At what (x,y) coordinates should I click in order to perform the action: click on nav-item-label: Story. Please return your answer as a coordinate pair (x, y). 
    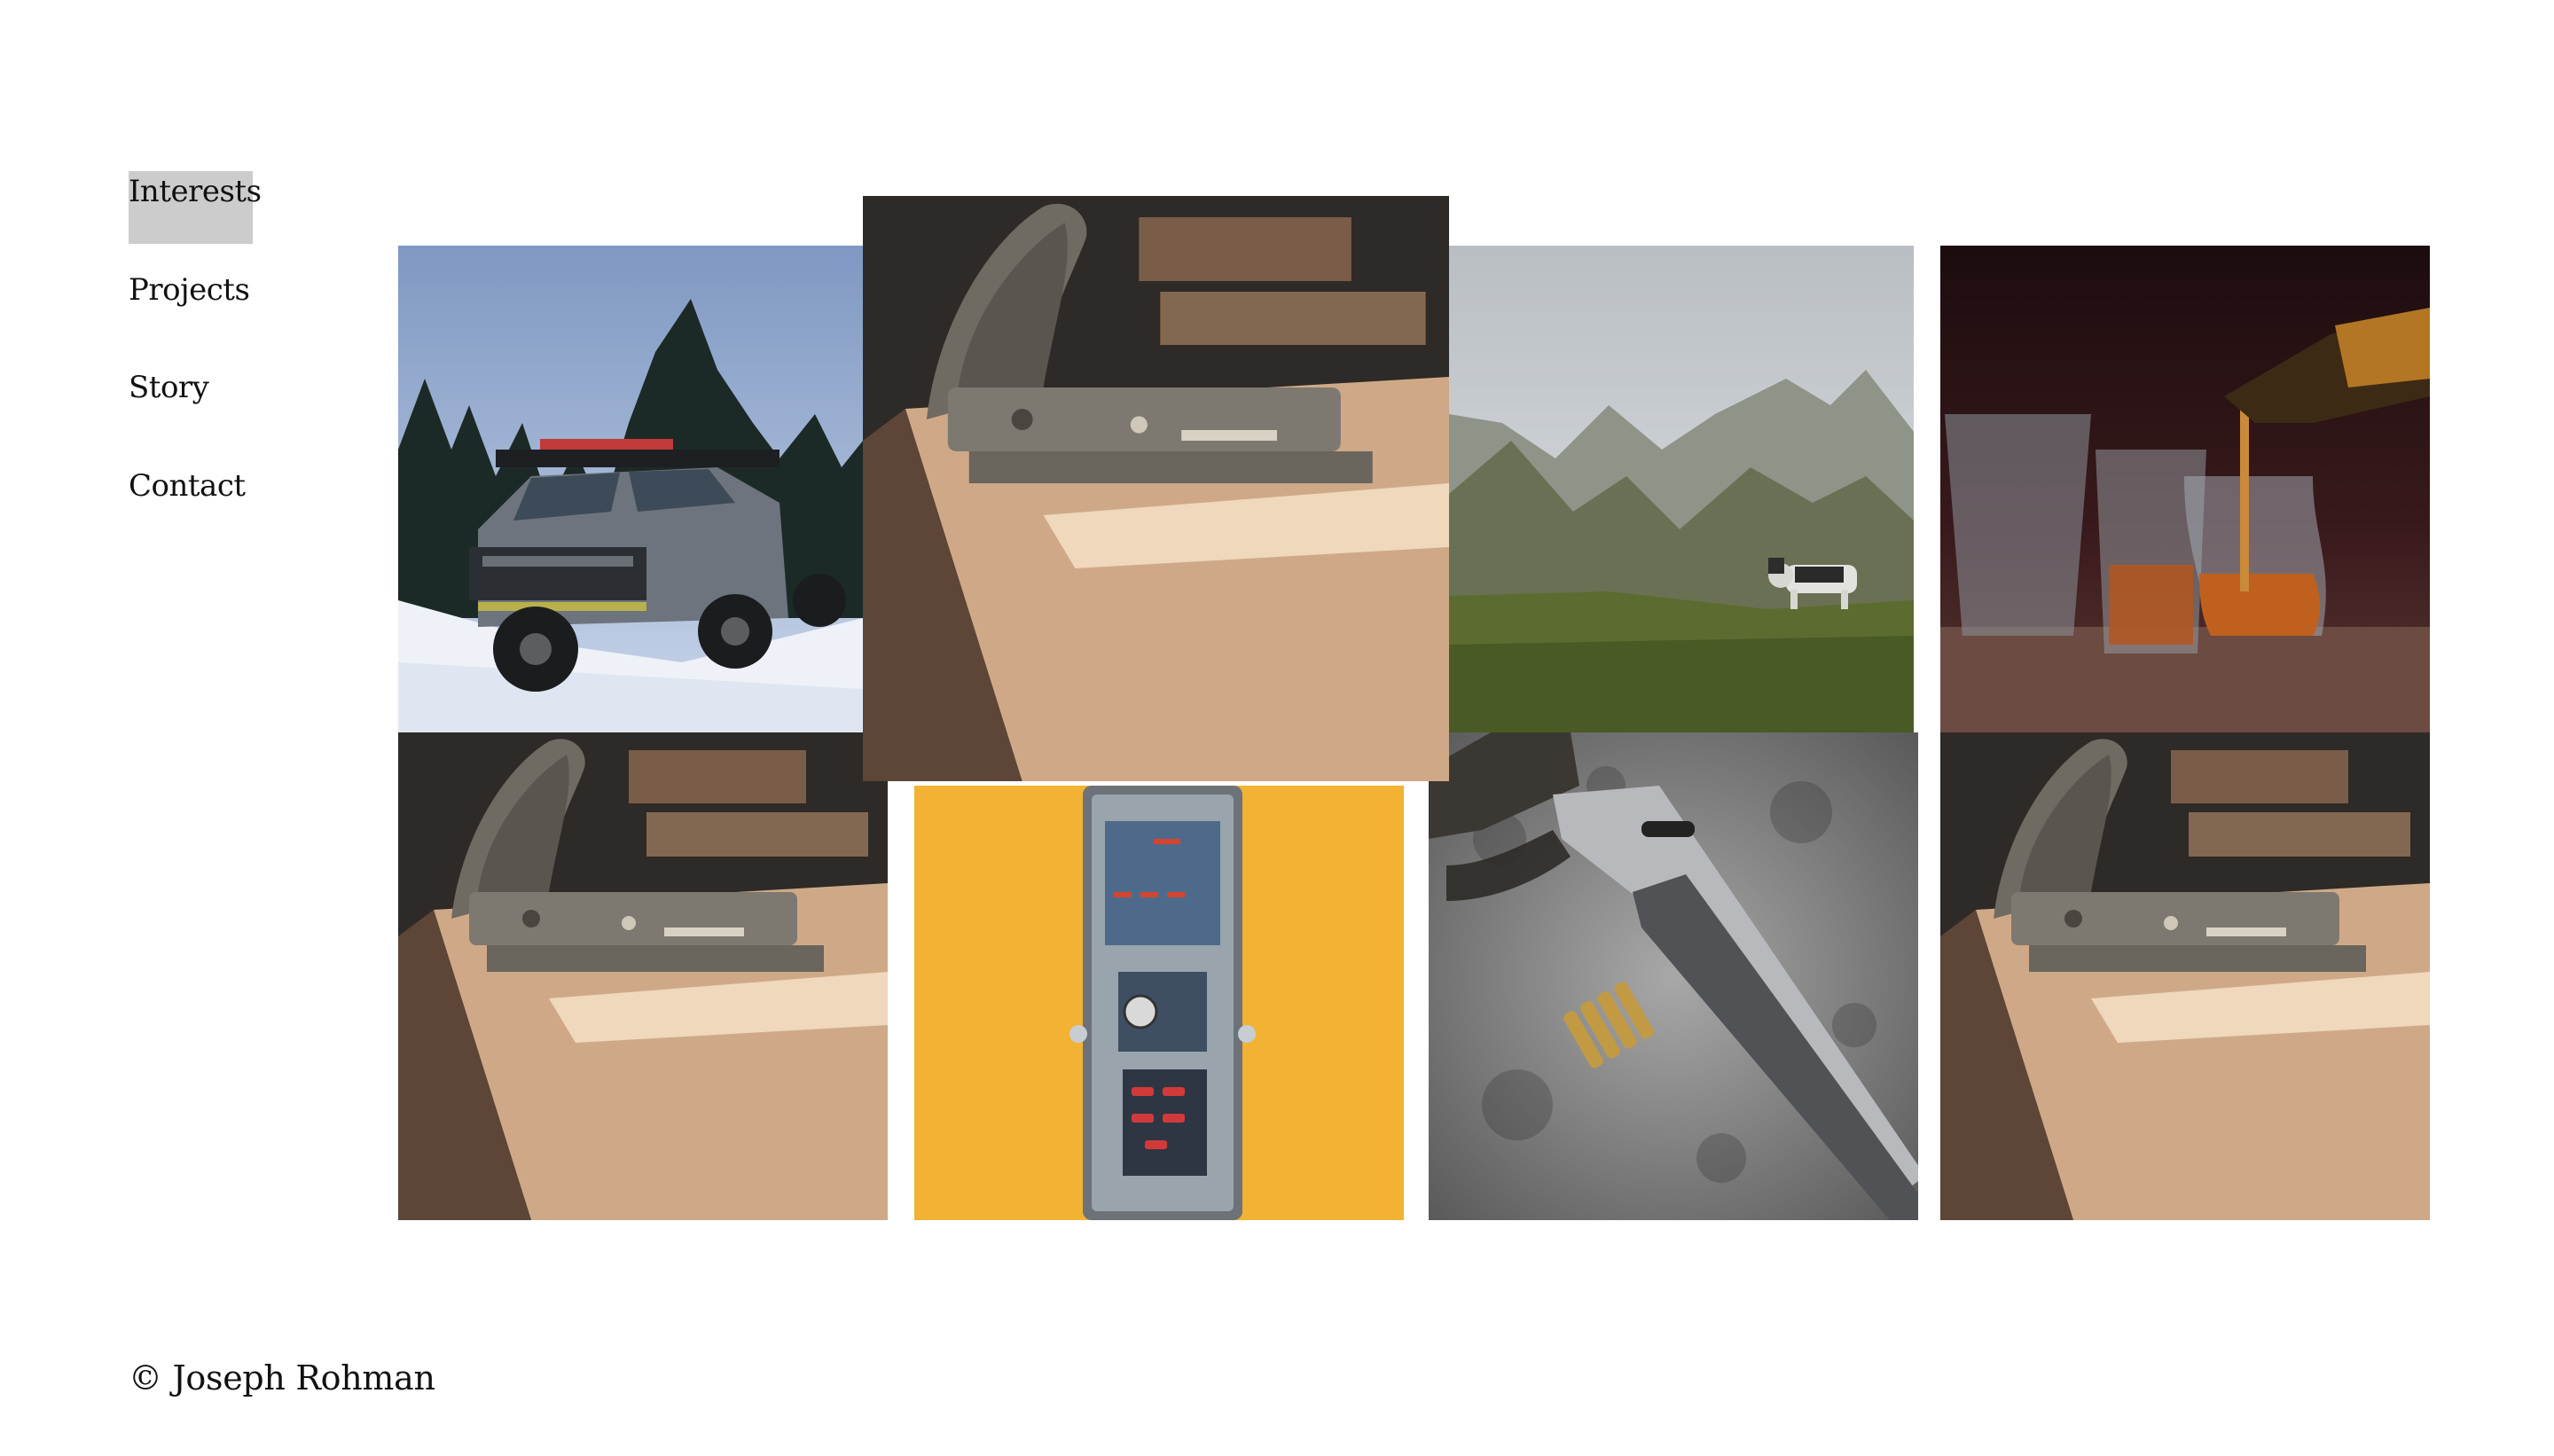
    Looking at the image, I should click on (169, 387).